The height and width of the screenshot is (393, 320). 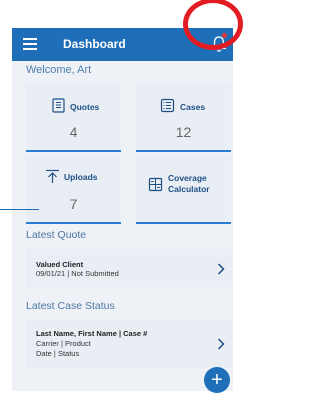 What do you see at coordinates (189, 189) in the screenshot?
I see `calculator-label: Calculator` at bounding box center [189, 189].